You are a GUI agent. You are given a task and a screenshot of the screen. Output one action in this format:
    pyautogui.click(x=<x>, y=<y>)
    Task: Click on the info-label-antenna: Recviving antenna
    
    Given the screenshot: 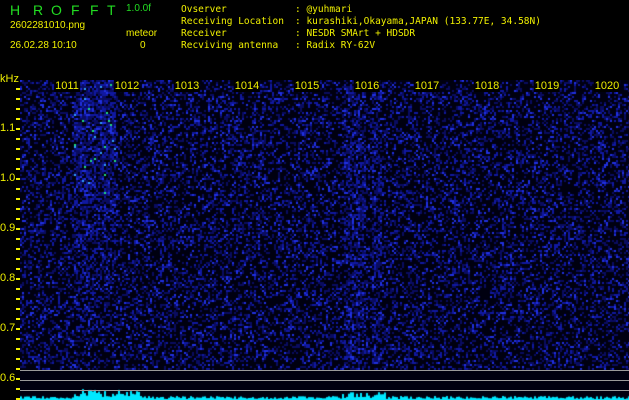 What is the action you would take?
    pyautogui.click(x=230, y=45)
    